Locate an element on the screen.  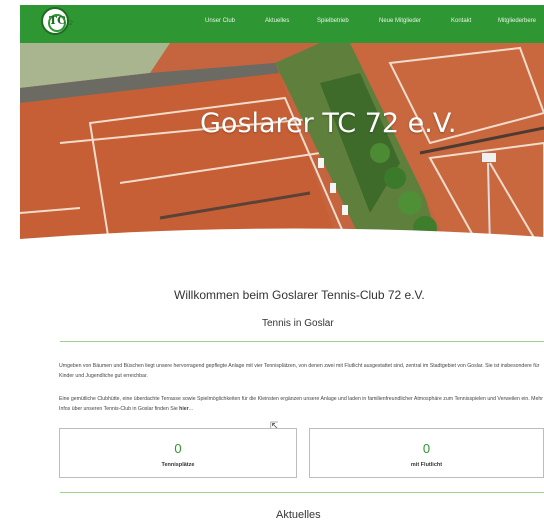
club-logo: TC 72 is located at coordinates (57, 21).